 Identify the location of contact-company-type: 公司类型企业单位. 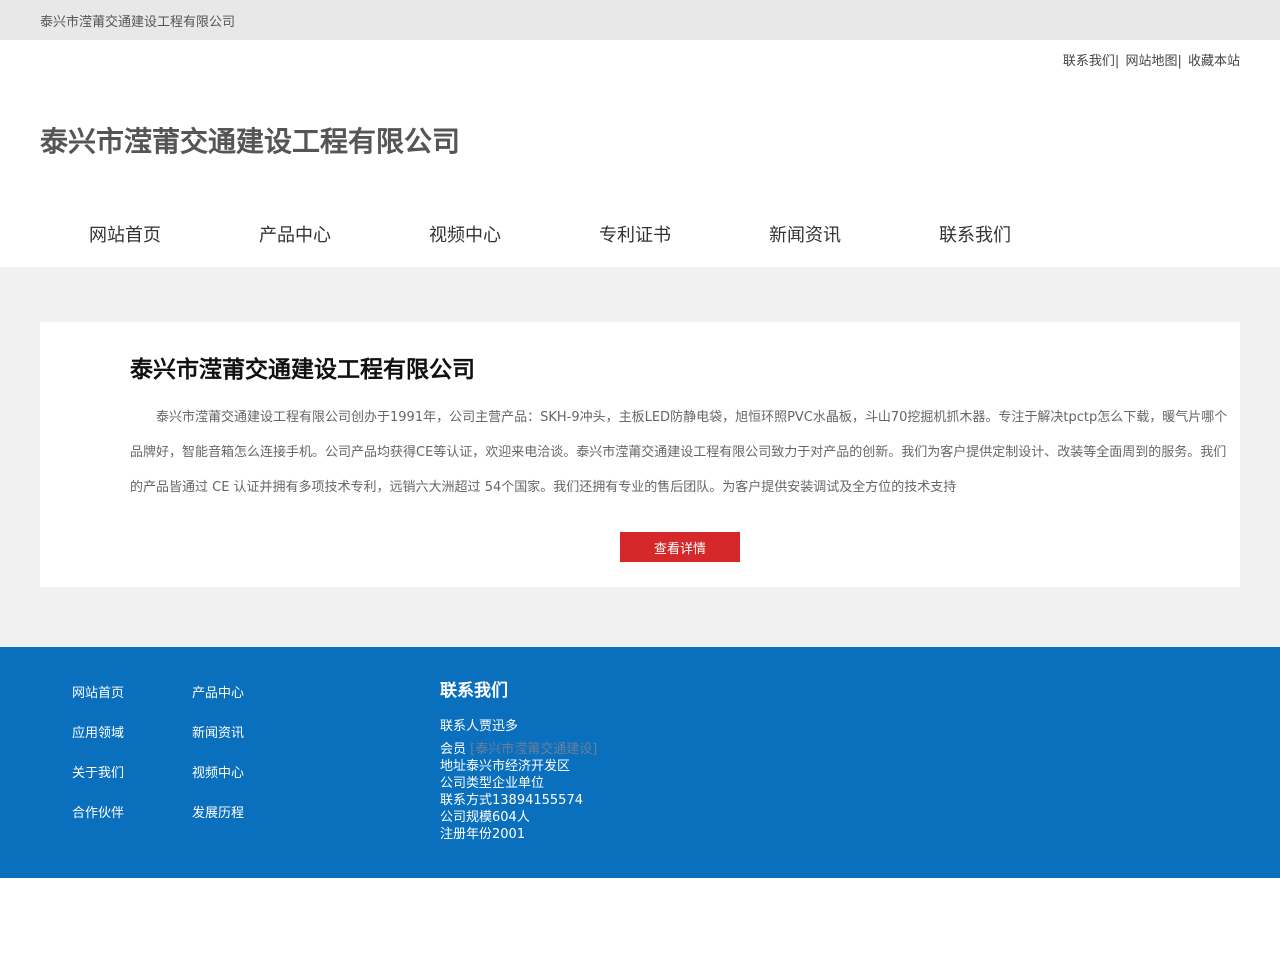
(492, 783).